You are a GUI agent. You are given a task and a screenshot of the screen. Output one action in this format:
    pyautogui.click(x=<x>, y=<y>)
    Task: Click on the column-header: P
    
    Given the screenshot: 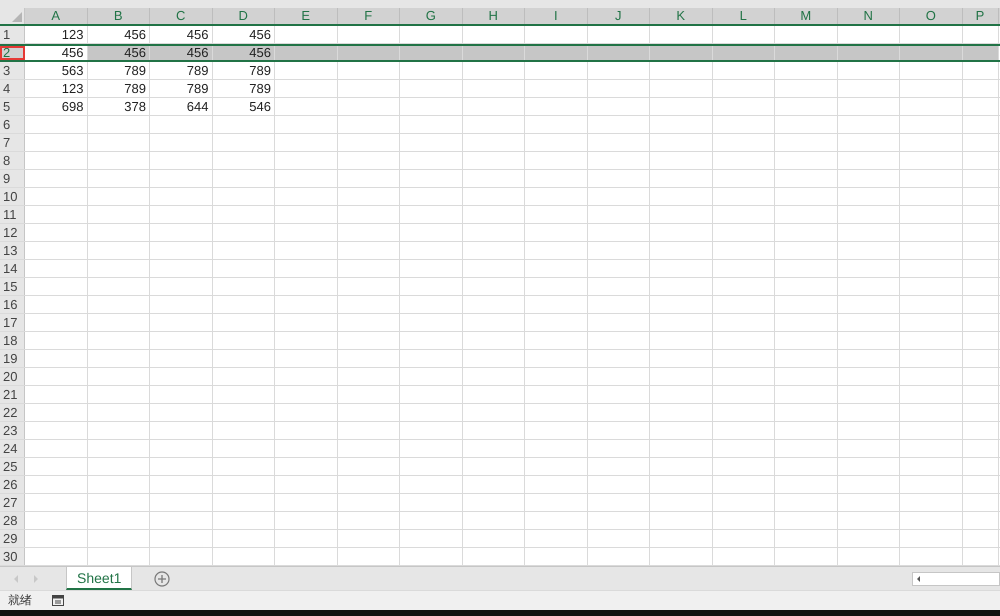 What is the action you would take?
    pyautogui.click(x=980, y=16)
    